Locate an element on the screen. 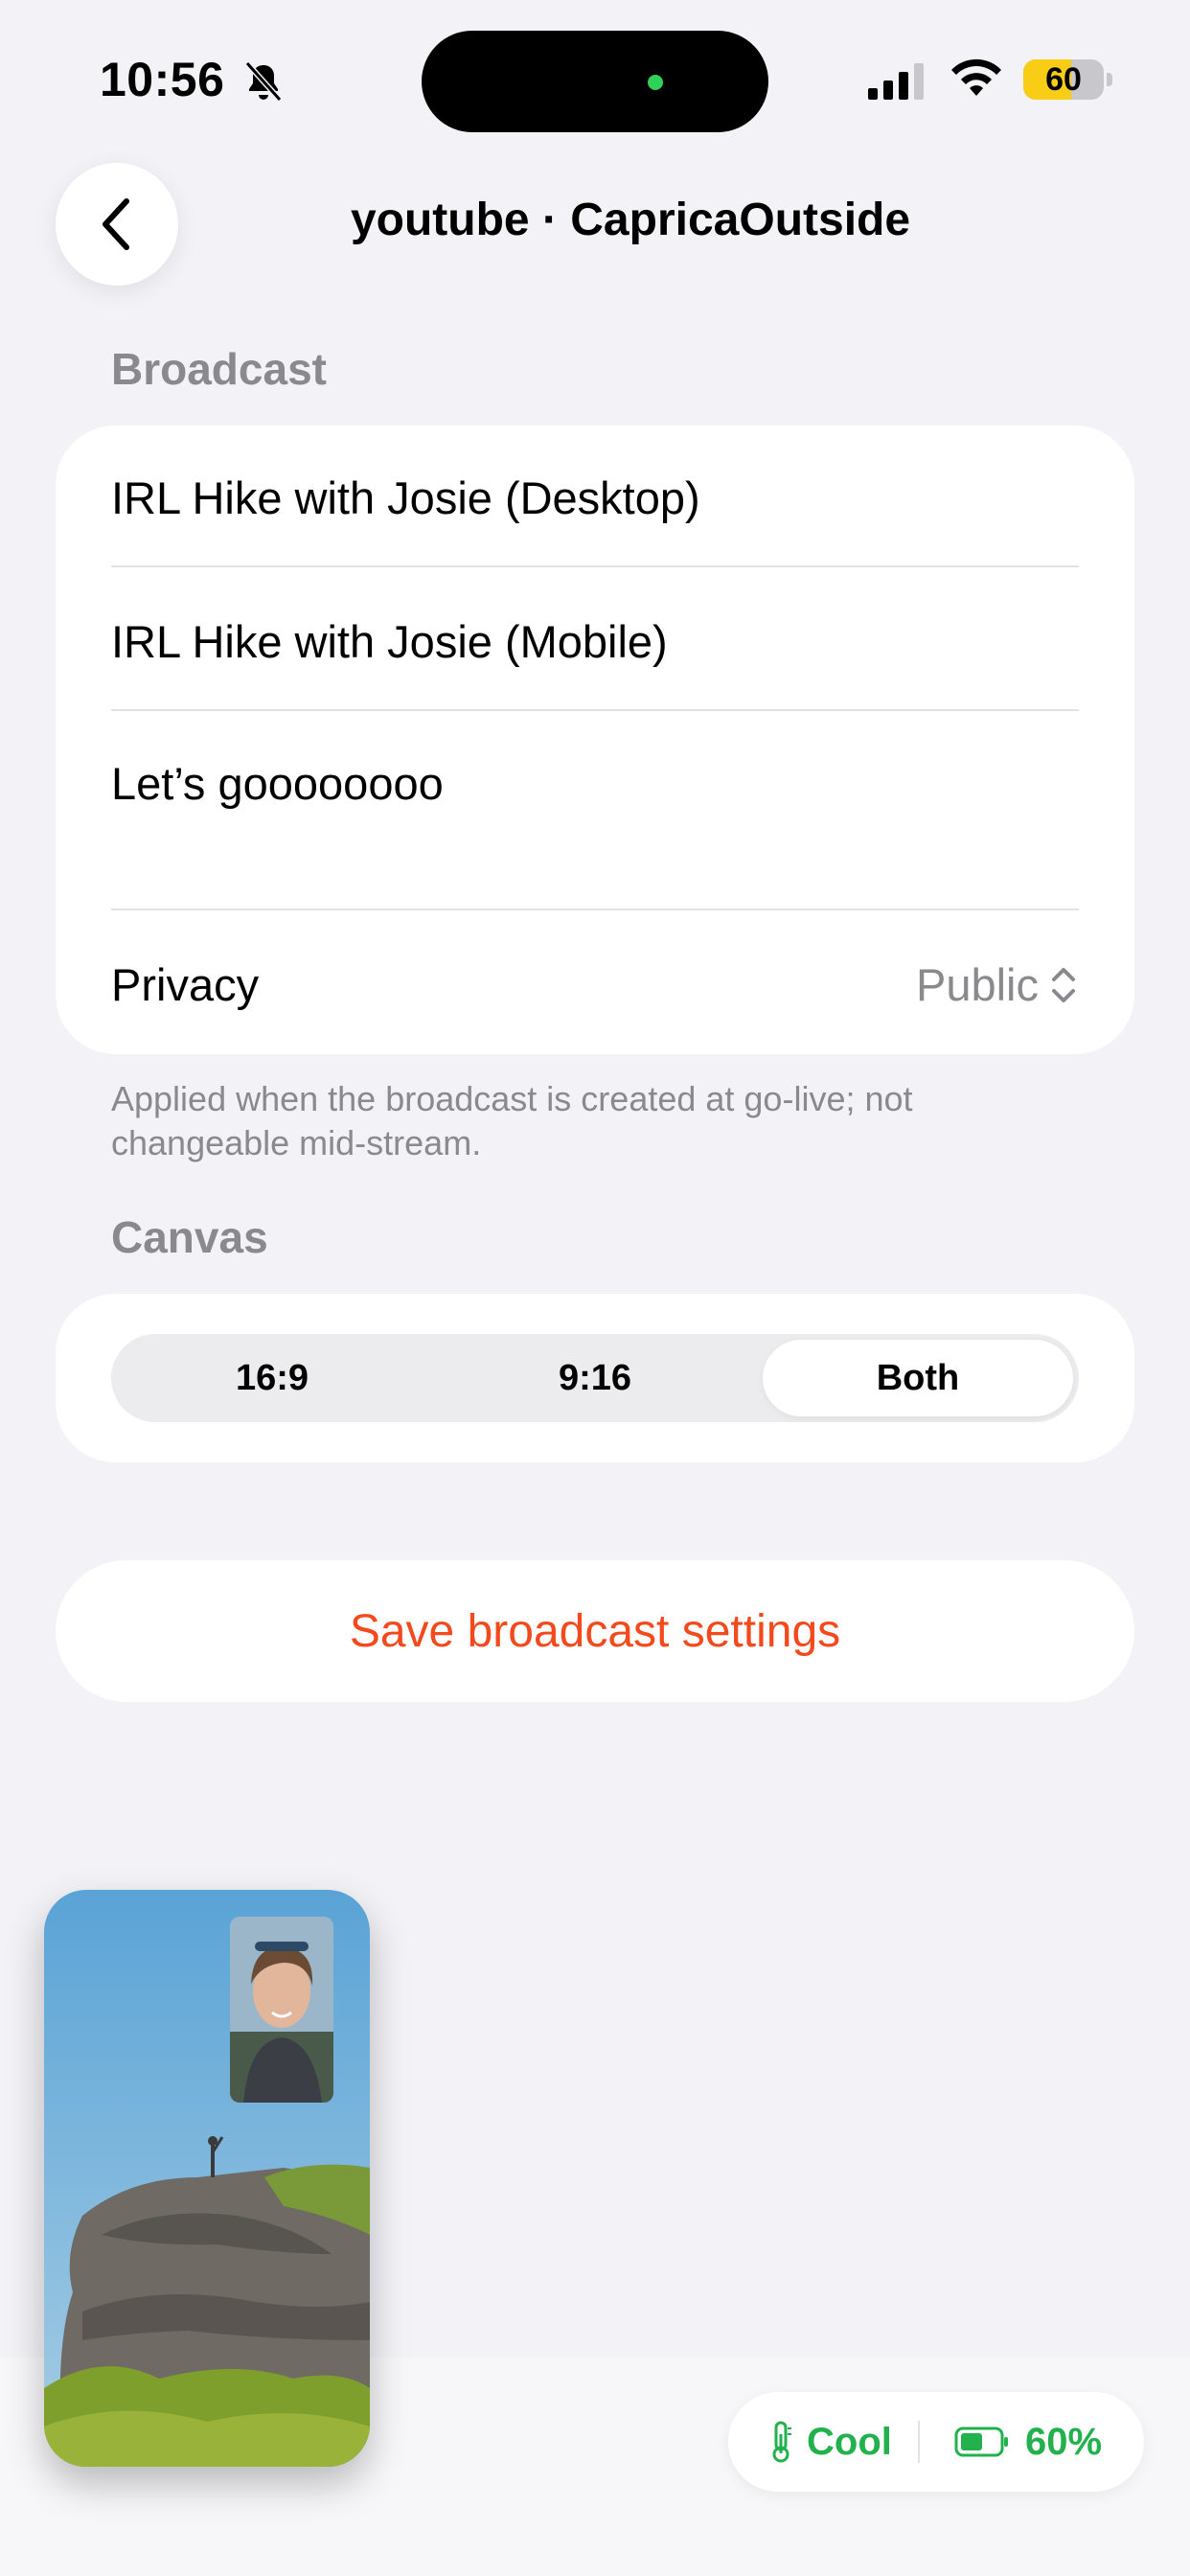 The height and width of the screenshot is (2576, 1190). status-time: 10:56 is located at coordinates (163, 79).